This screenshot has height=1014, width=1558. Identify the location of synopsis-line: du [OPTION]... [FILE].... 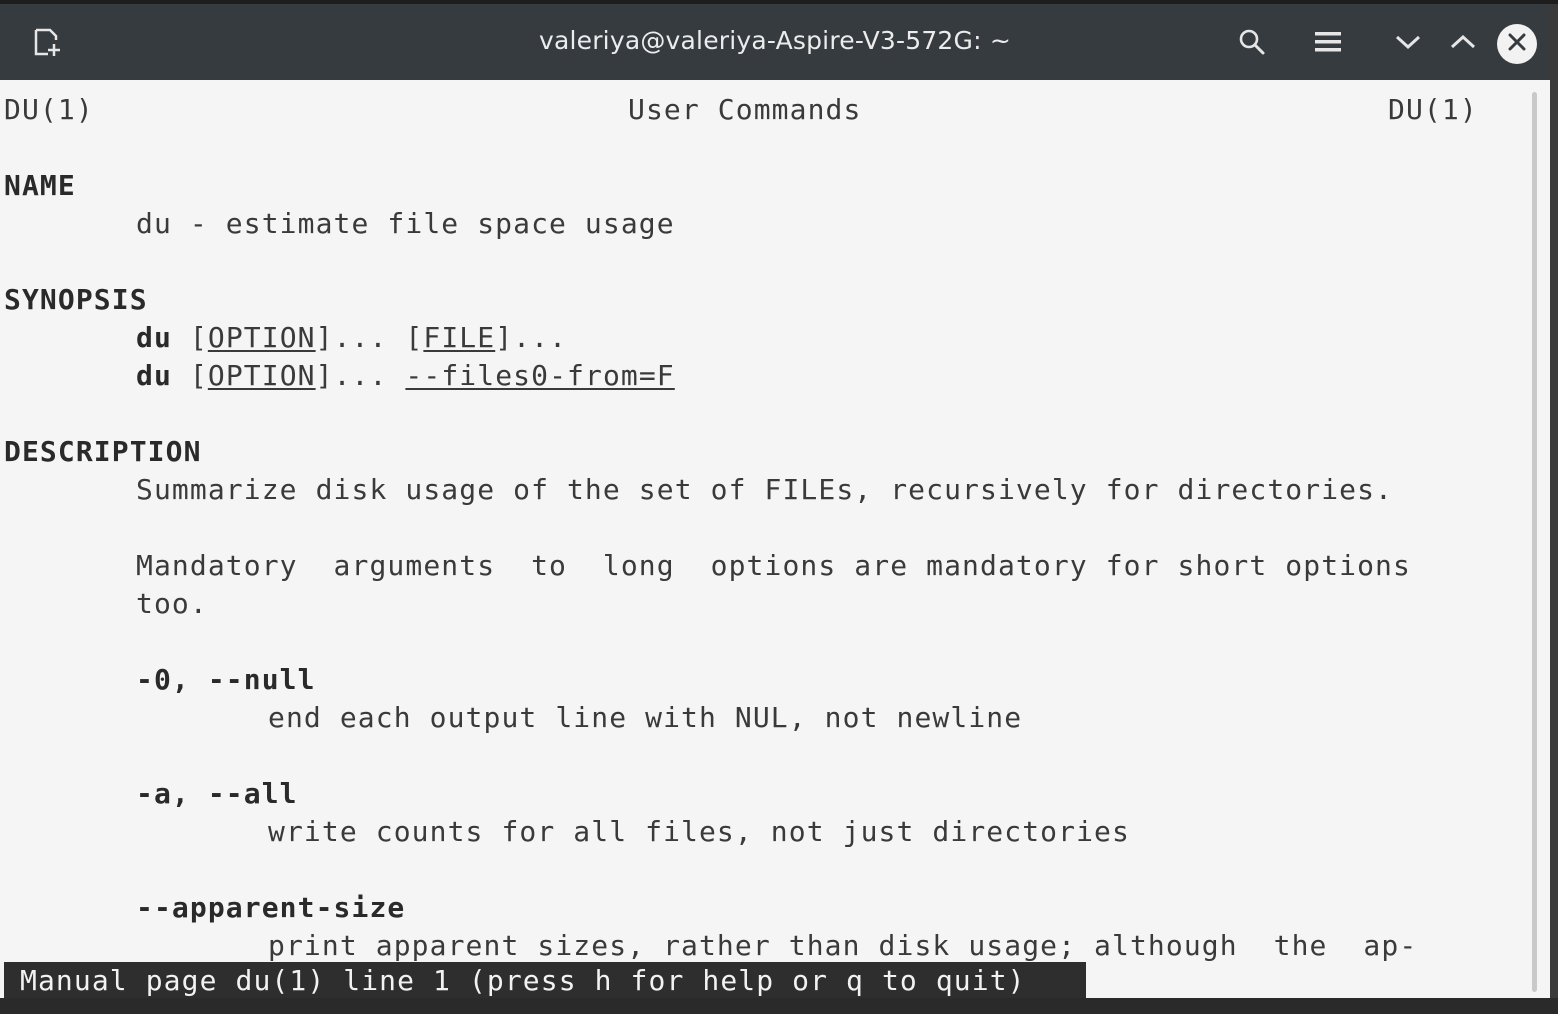
(351, 338).